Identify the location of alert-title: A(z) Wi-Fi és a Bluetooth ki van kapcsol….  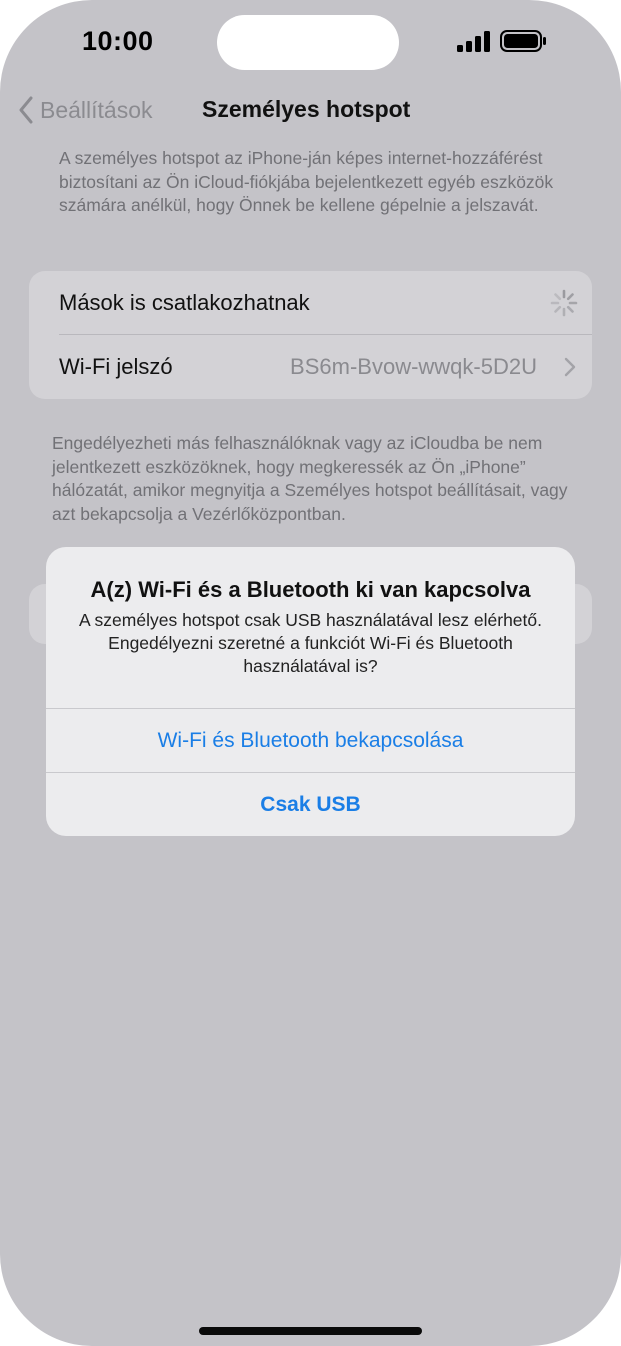
(310, 589).